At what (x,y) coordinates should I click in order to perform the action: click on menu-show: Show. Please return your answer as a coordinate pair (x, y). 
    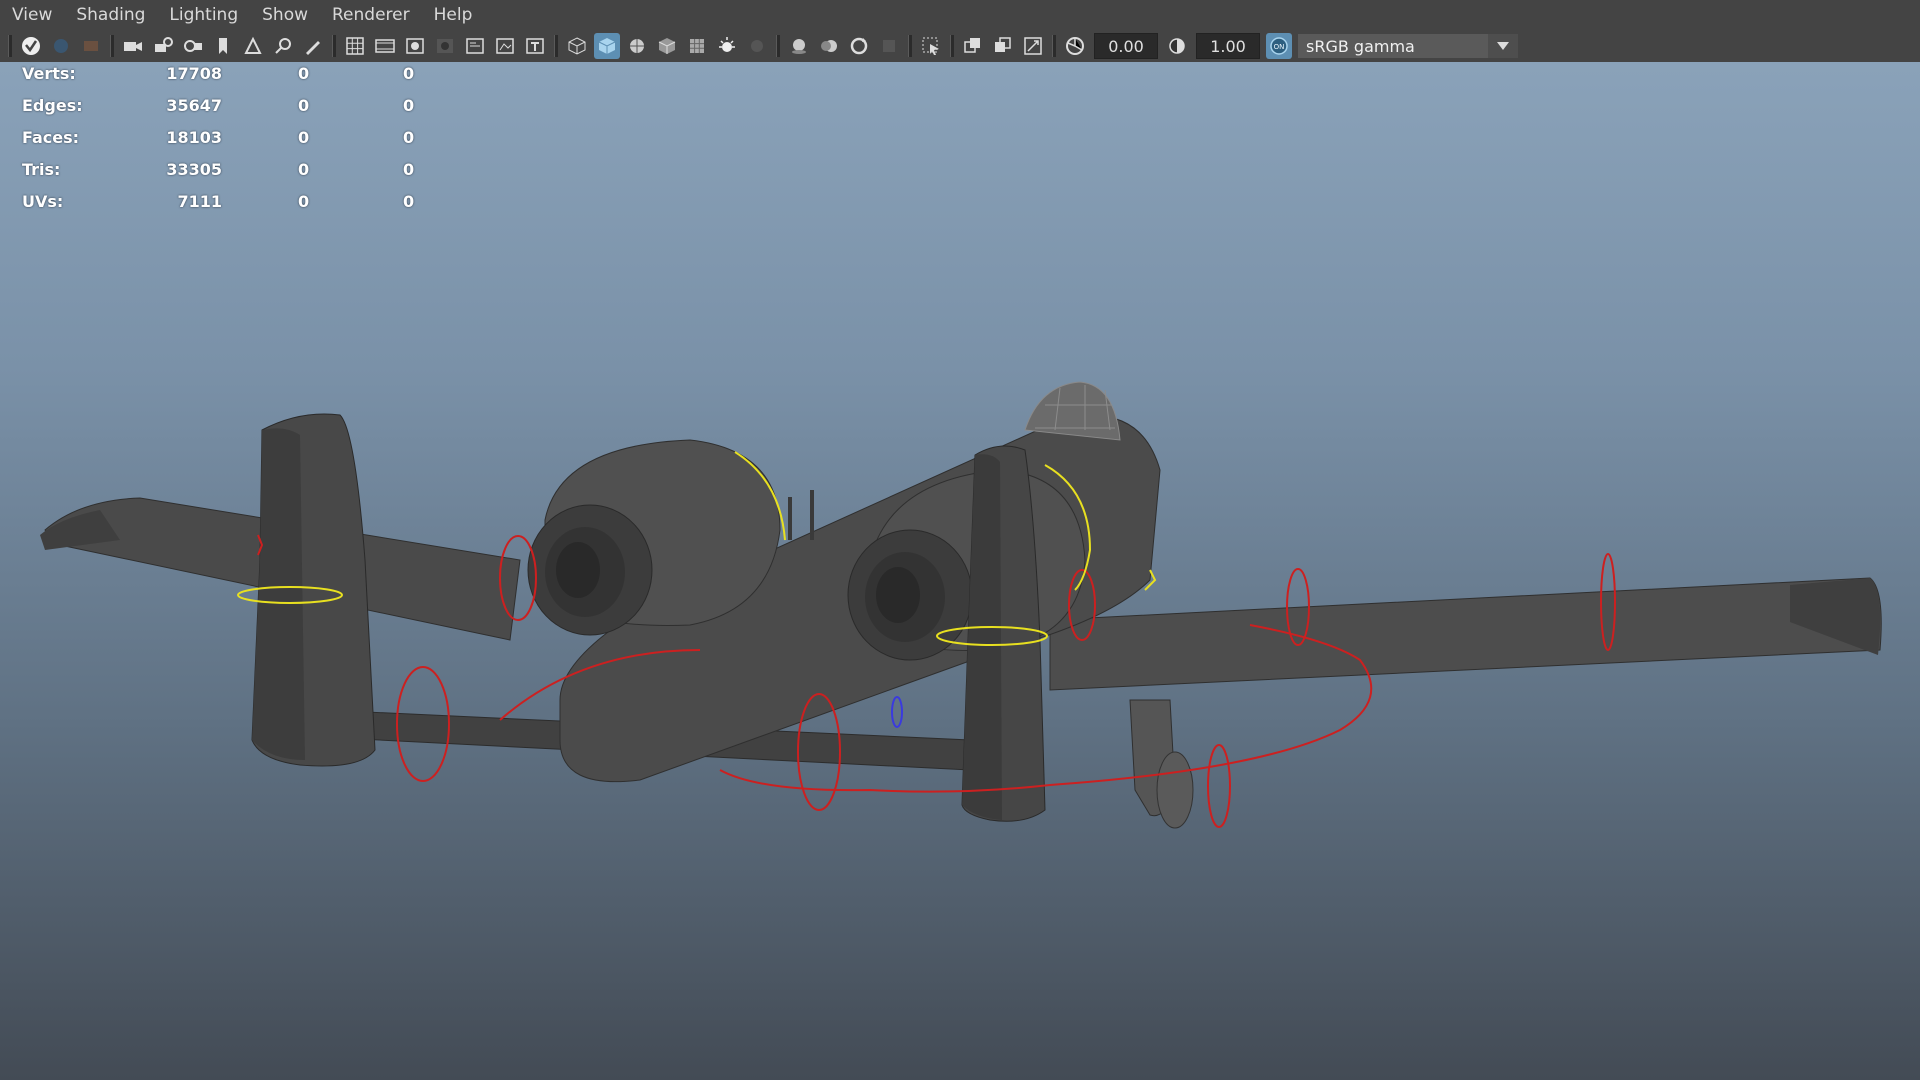
    Looking at the image, I should click on (285, 15).